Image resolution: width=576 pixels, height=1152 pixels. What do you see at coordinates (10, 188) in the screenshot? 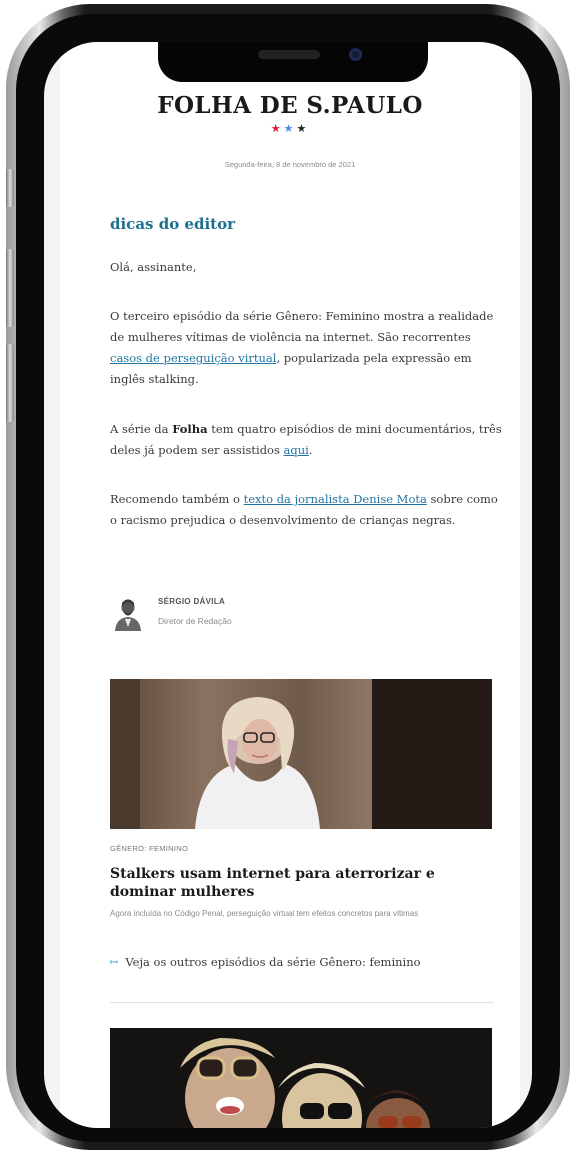
I see `mute-switch` at bounding box center [10, 188].